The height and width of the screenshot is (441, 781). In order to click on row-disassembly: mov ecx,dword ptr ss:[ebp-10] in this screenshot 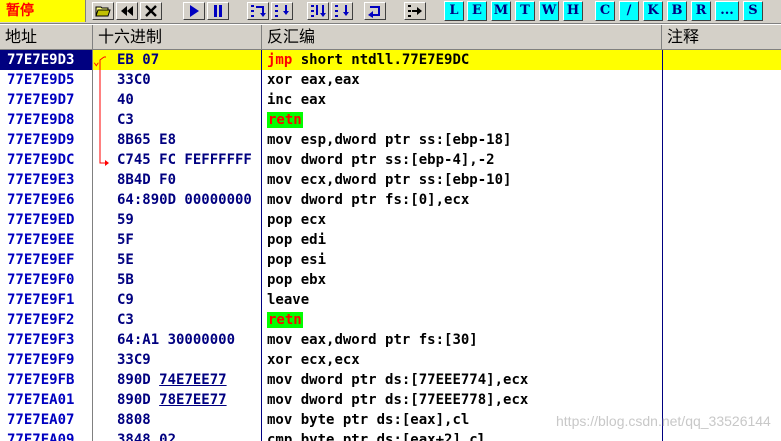, I will do `click(464, 180)`.